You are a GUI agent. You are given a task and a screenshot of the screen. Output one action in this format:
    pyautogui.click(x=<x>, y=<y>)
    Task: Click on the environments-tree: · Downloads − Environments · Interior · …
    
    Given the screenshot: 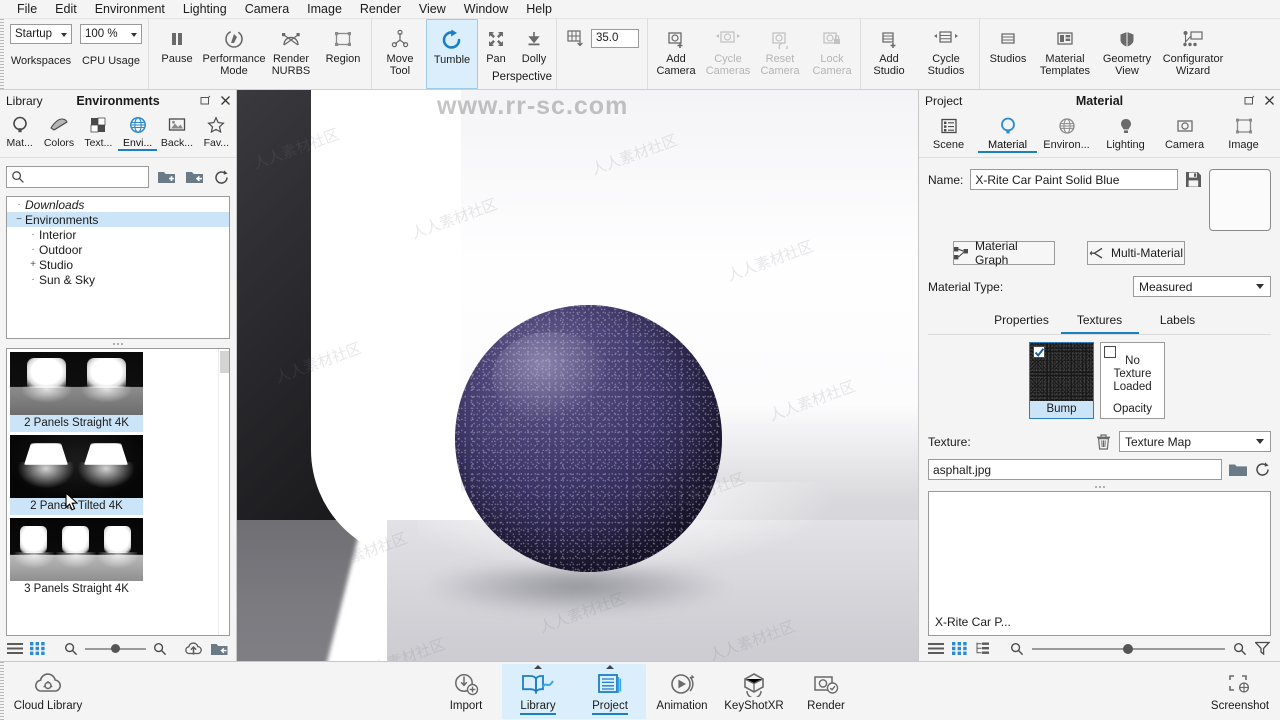 What is the action you would take?
    pyautogui.click(x=118, y=267)
    